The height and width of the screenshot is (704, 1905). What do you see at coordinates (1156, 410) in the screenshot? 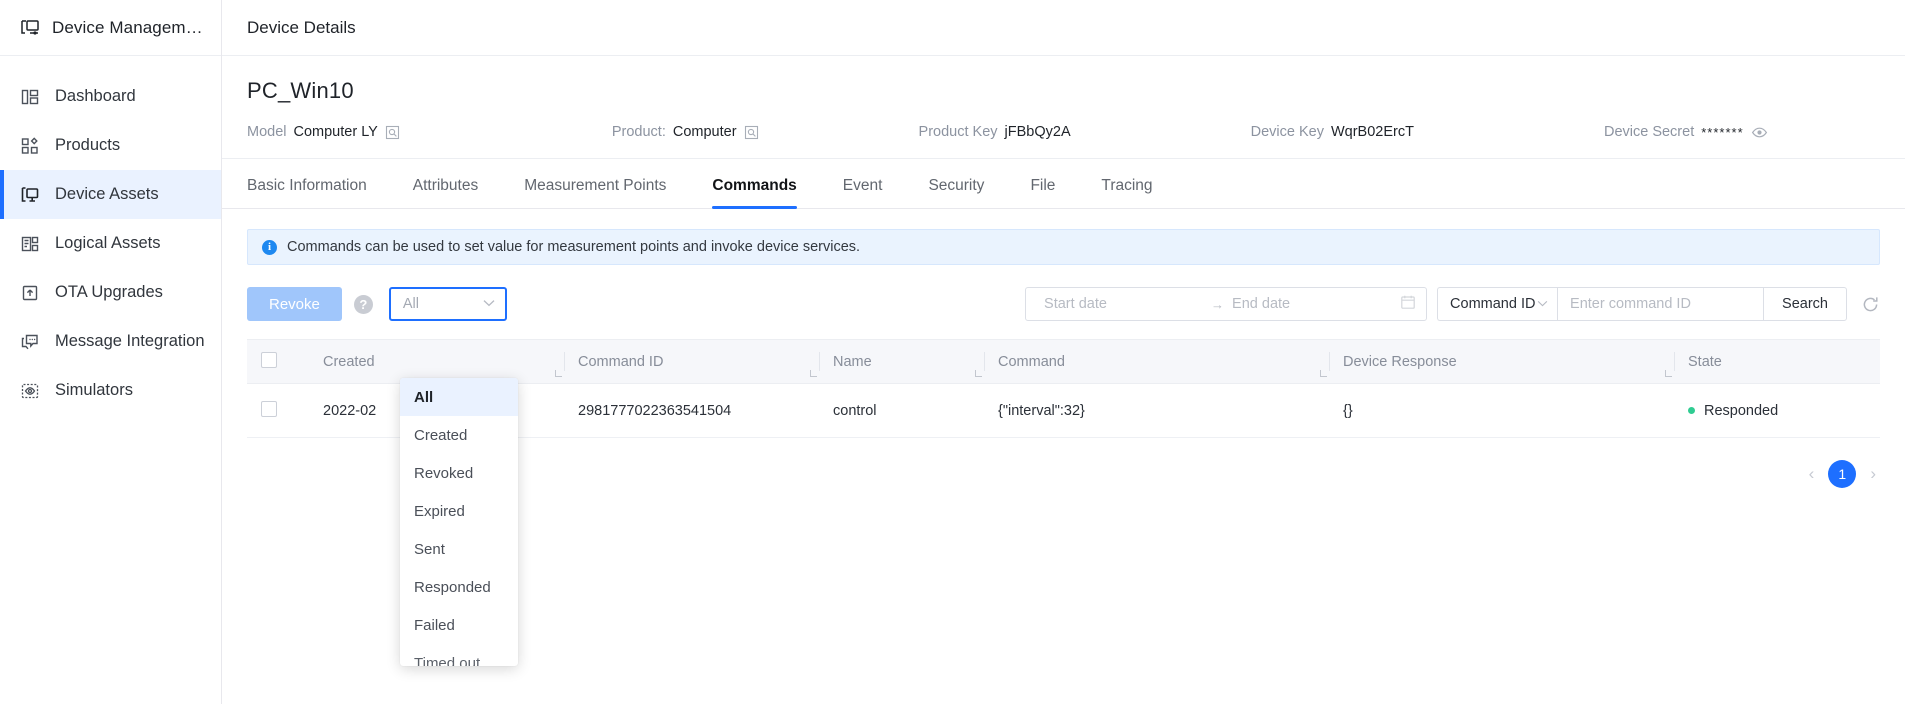
I see `cell-command: {"interval":32}` at bounding box center [1156, 410].